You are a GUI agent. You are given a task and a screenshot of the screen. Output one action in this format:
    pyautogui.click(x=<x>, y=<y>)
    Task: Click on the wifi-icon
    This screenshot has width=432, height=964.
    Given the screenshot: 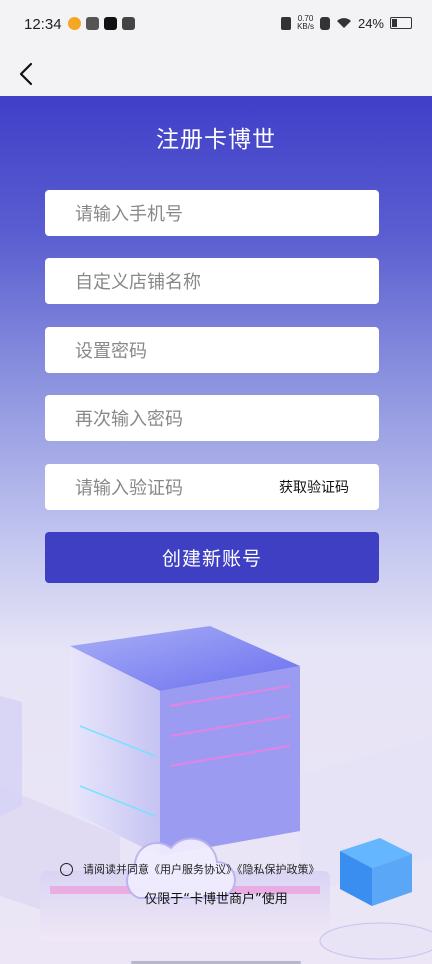 What is the action you would take?
    pyautogui.click(x=343, y=23)
    